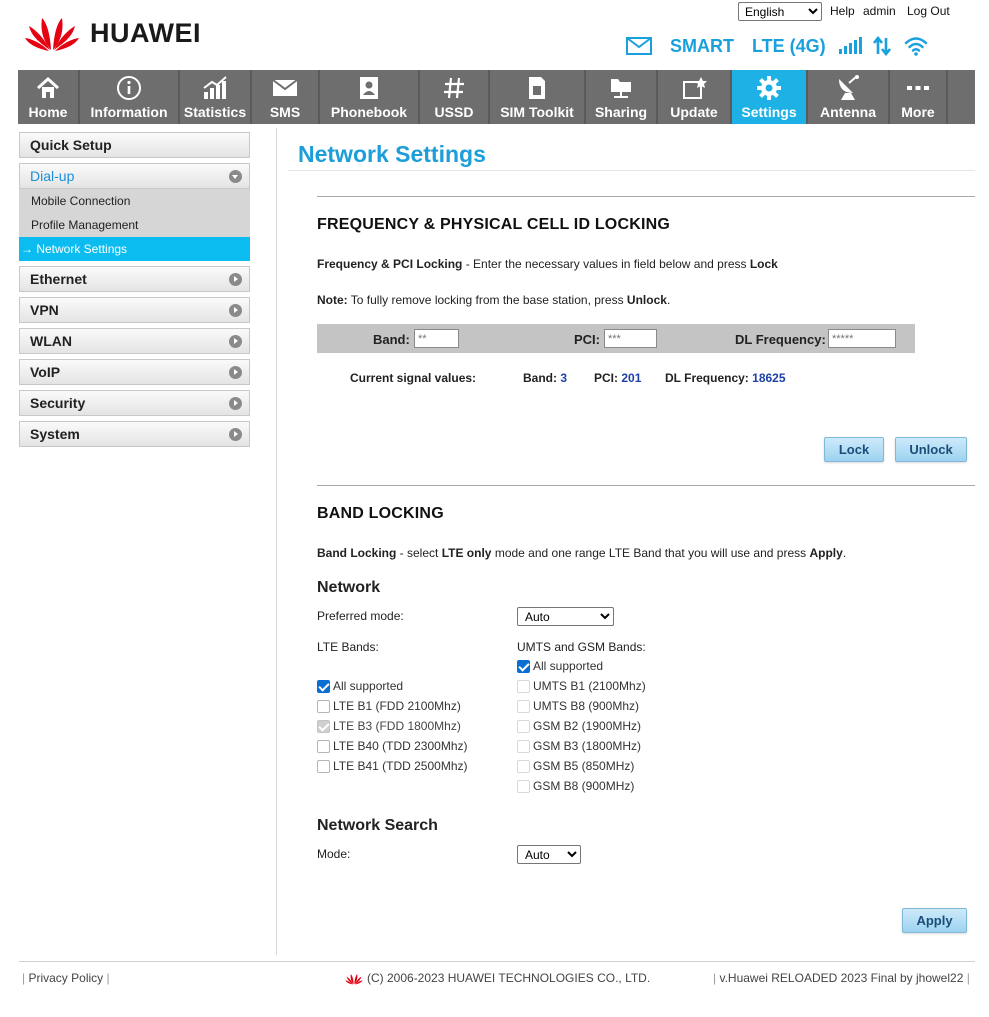 The width and height of the screenshot is (989, 1017). What do you see at coordinates (391, 339) in the screenshot?
I see `band-label: Band:` at bounding box center [391, 339].